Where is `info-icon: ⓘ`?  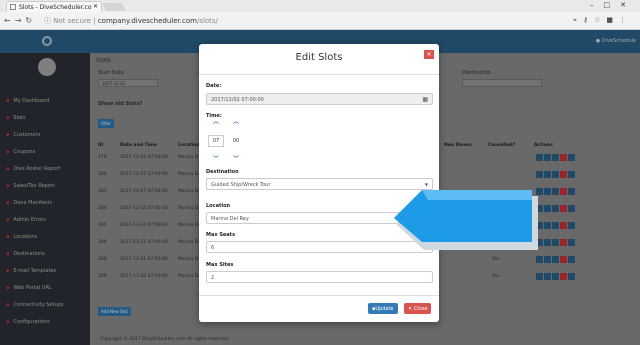 info-icon: ⓘ is located at coordinates (47, 21).